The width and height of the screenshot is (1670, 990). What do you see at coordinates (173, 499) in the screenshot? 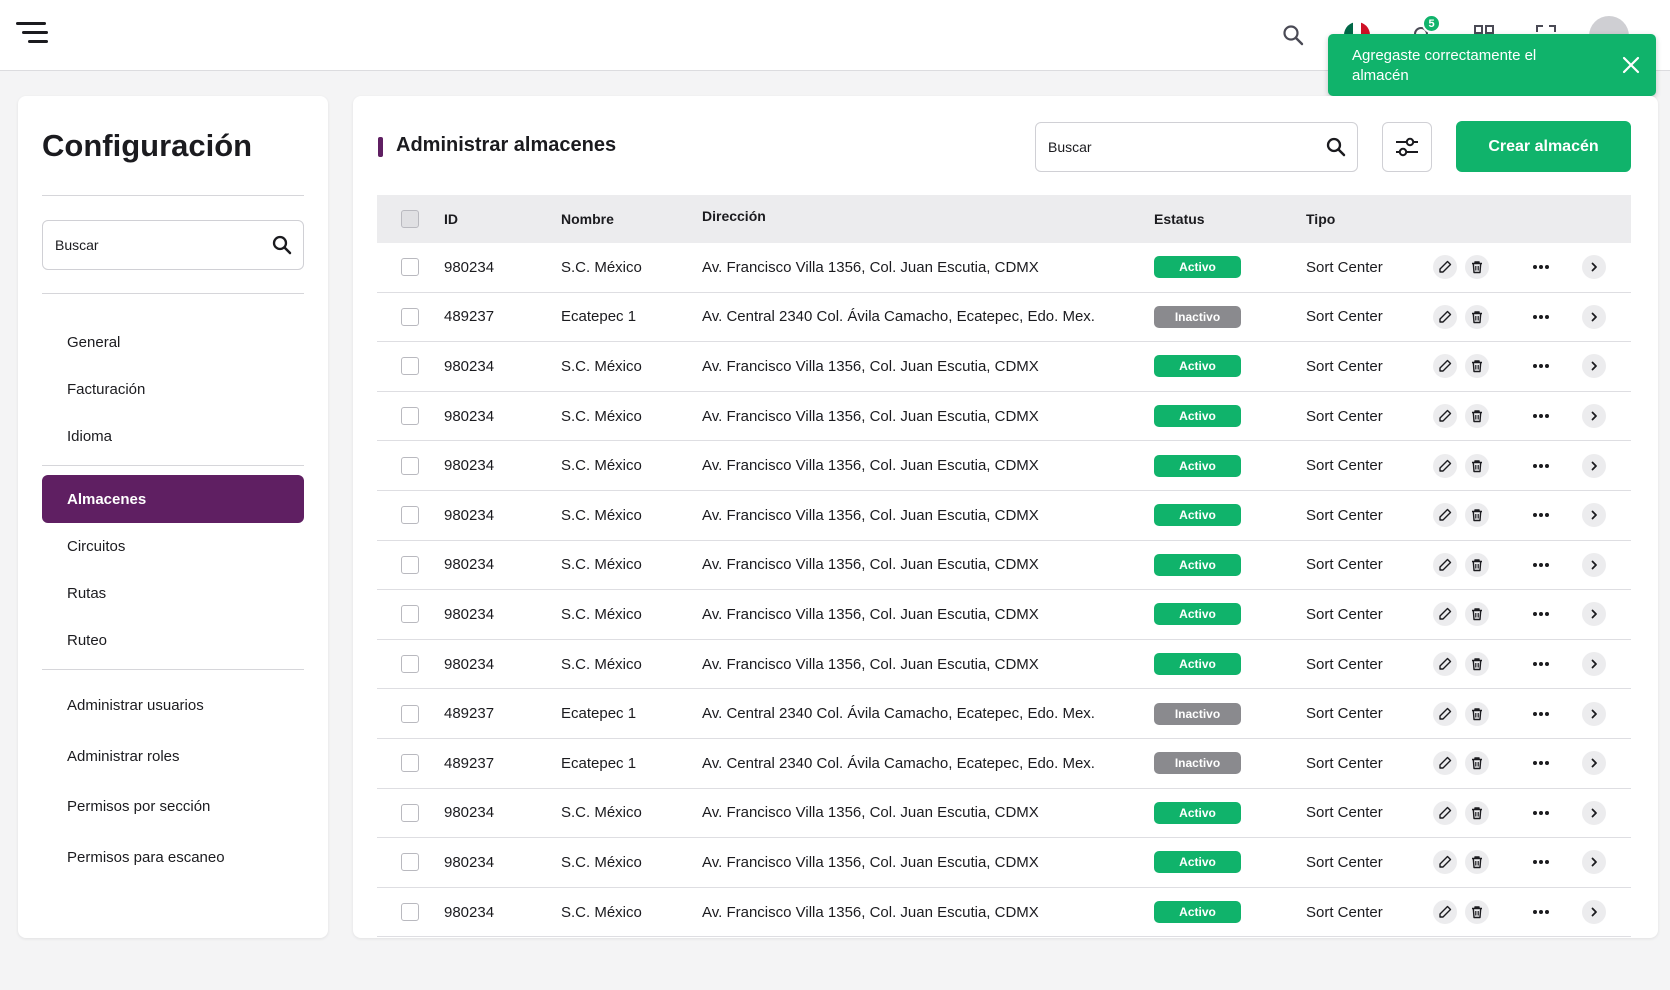
I see `sidebar-item-almacenes: Almacenes` at bounding box center [173, 499].